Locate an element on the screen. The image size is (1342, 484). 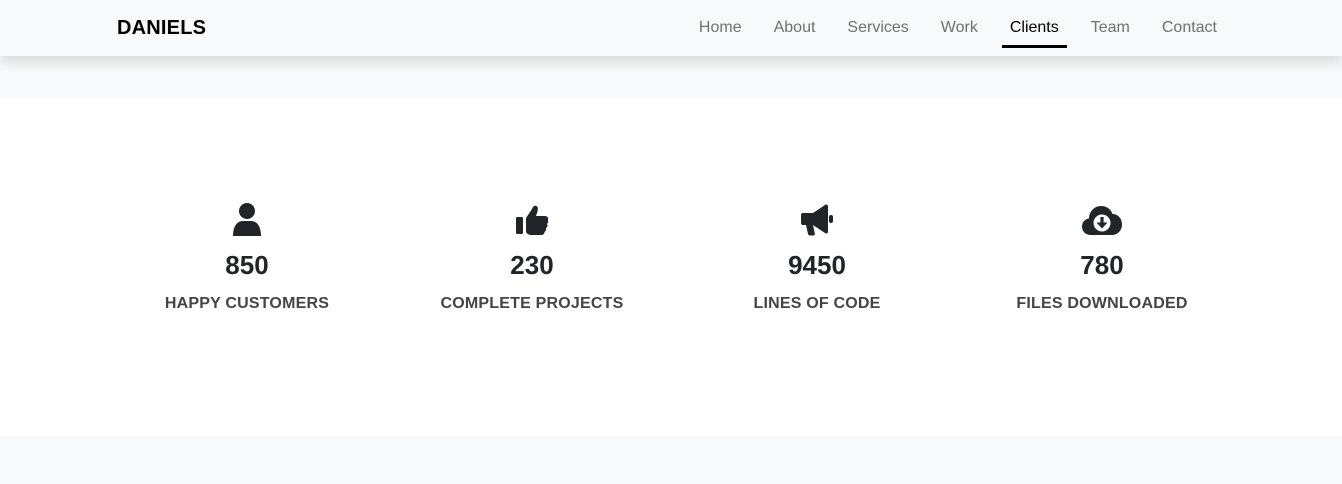
bullhorn-icon is located at coordinates (817, 217).